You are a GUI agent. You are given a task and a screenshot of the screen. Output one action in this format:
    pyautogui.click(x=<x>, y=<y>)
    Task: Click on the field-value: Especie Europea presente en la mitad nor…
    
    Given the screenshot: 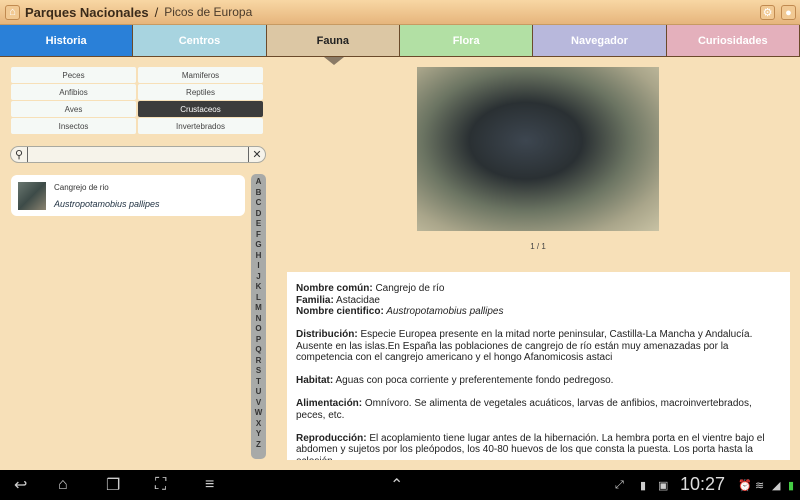 What is the action you would take?
    pyautogui.click(x=524, y=346)
    